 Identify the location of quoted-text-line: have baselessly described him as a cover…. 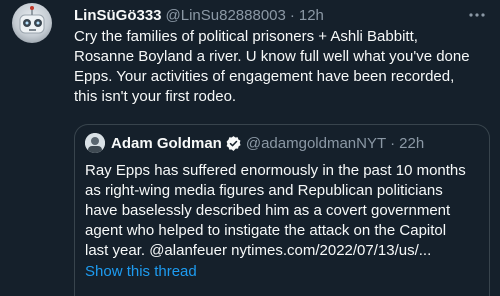
(268, 210).